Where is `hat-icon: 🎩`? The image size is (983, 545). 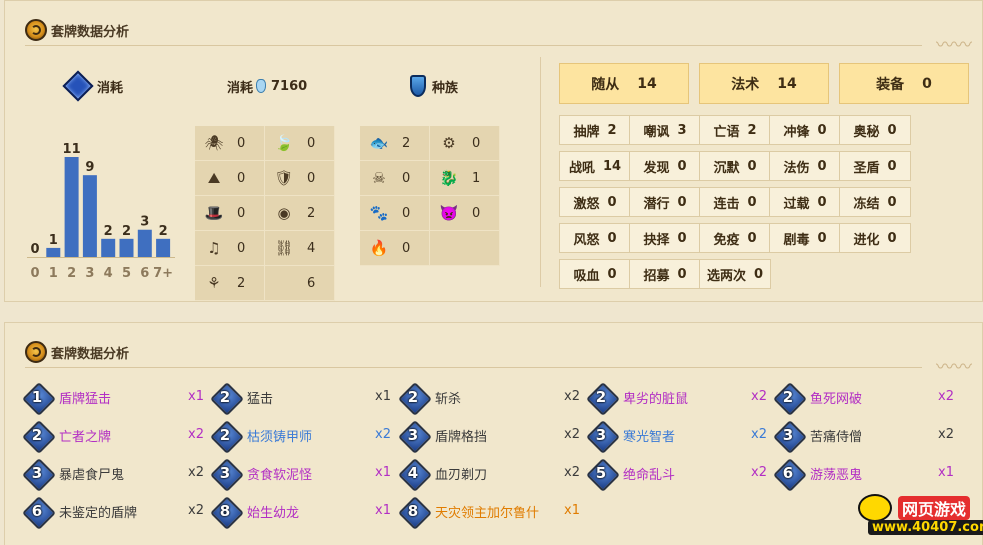
hat-icon: 🎩 is located at coordinates (214, 213).